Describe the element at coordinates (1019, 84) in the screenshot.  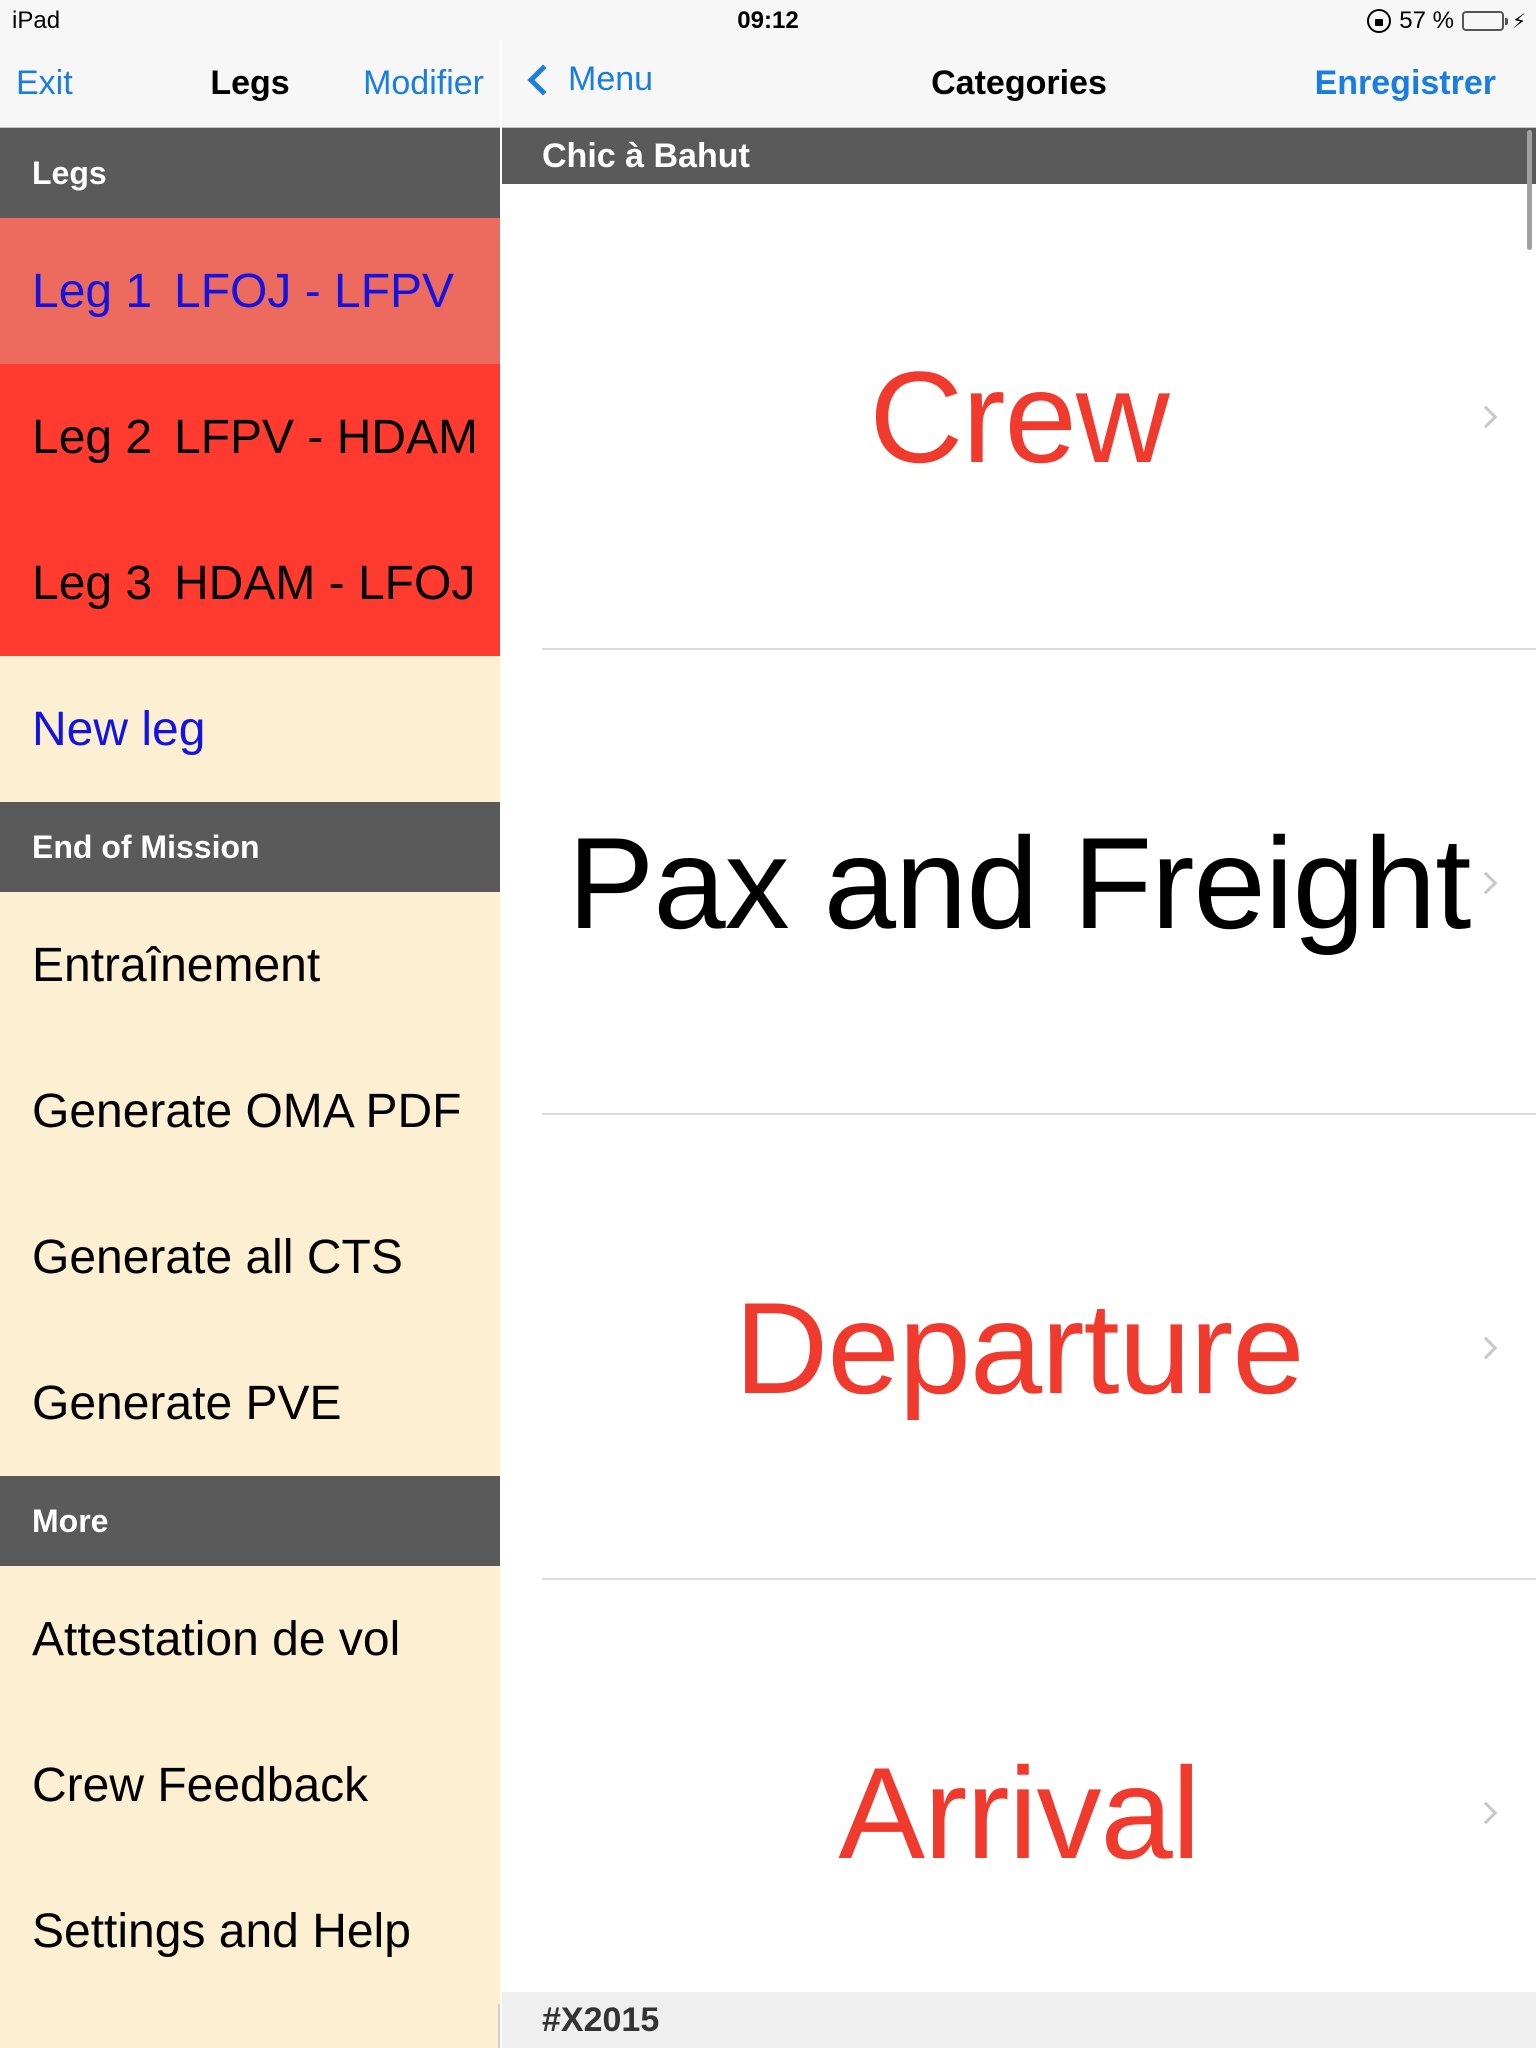
I see `categories-nav-bar: Menu Categories Enregistrer` at that location.